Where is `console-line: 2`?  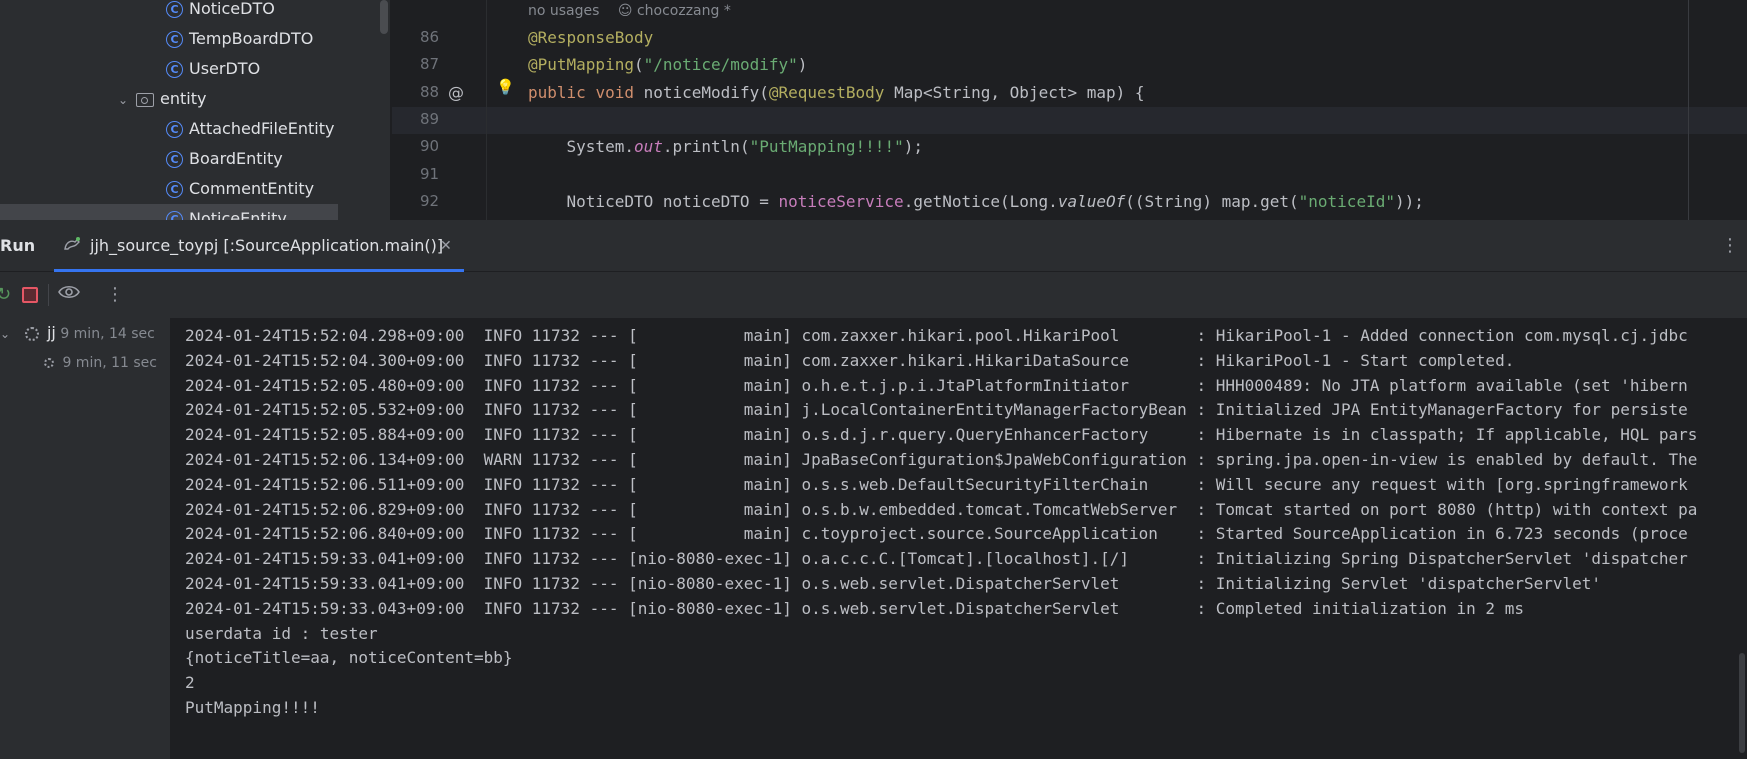
console-line: 2 is located at coordinates (190, 683).